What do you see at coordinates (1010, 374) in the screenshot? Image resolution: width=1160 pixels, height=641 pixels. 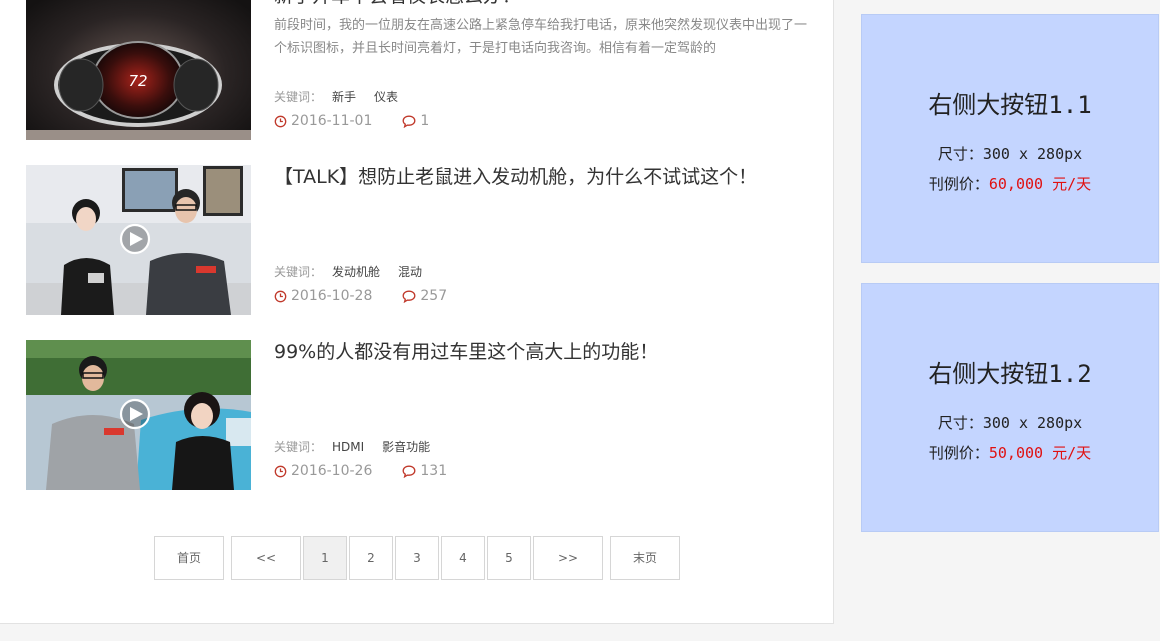 I see `ad-title: 右侧大按钮1.2` at bounding box center [1010, 374].